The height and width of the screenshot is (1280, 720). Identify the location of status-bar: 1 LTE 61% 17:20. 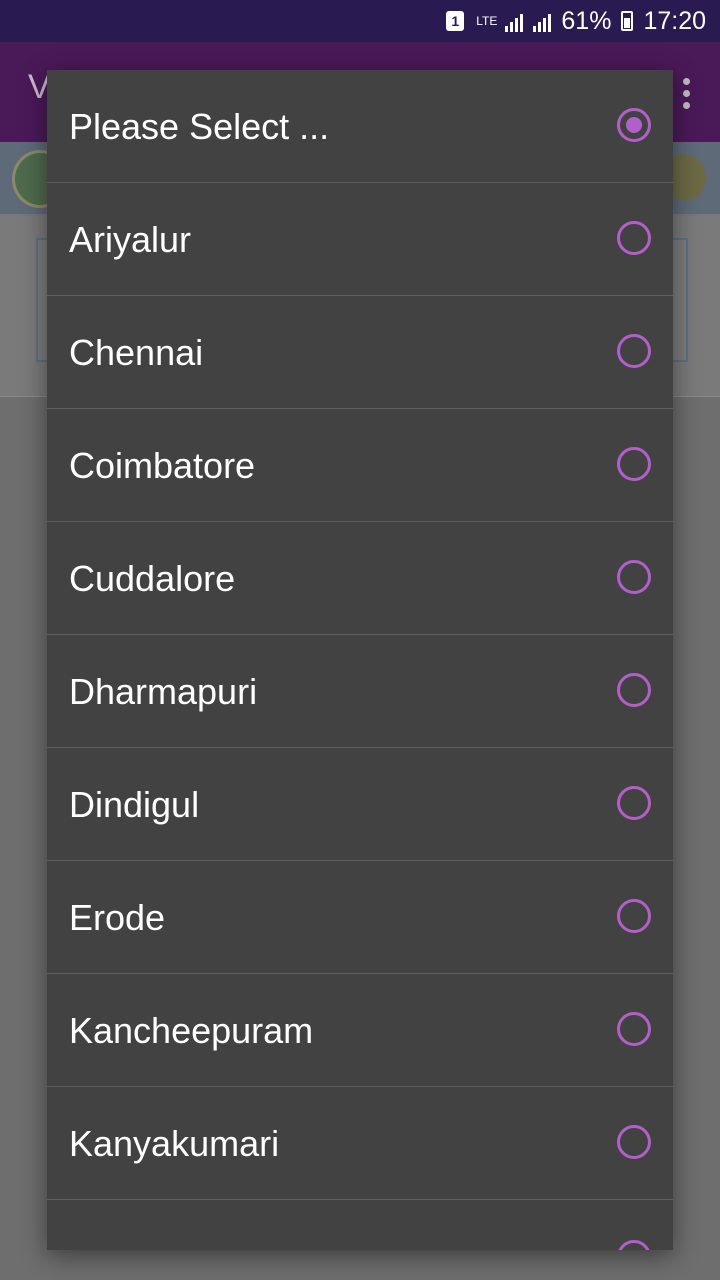
(360, 21).